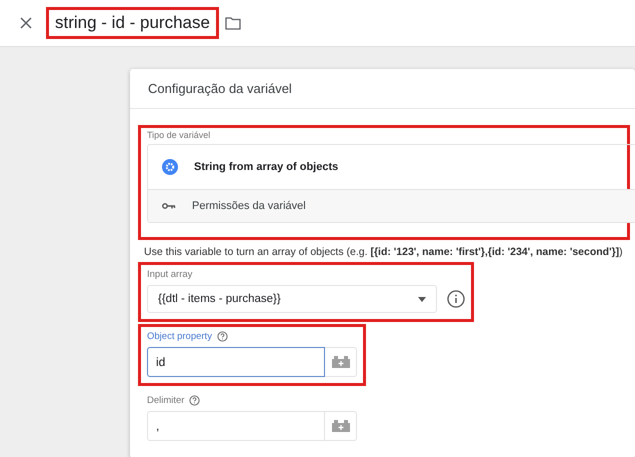 The image size is (635, 457). I want to click on select-field: {{dtl - items - purchase}}, so click(292, 299).